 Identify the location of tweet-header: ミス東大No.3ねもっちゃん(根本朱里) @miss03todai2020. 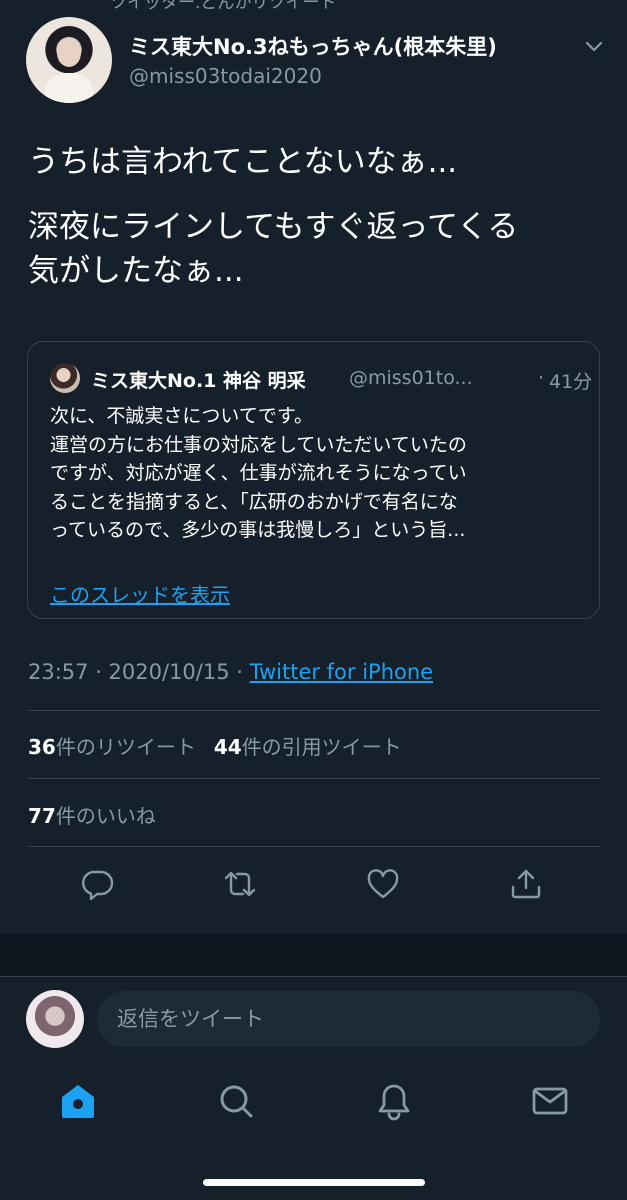
(316, 60).